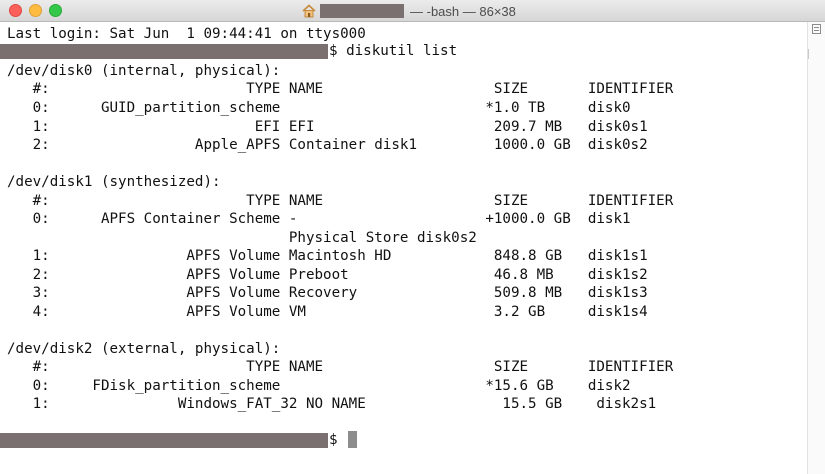 This screenshot has width=825, height=474. I want to click on window-title: — -bash — 86×38, so click(409, 11).